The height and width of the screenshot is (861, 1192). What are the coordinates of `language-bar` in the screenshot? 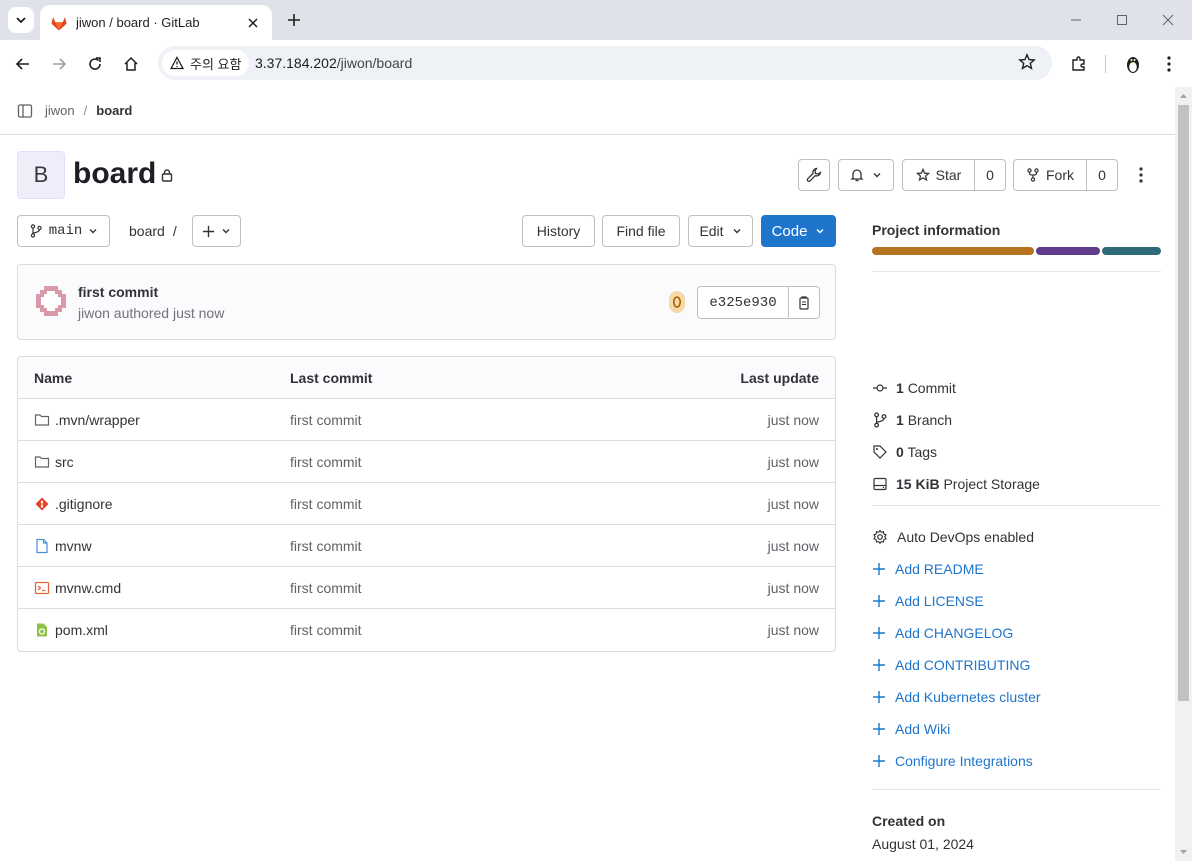 It's located at (1016, 251).